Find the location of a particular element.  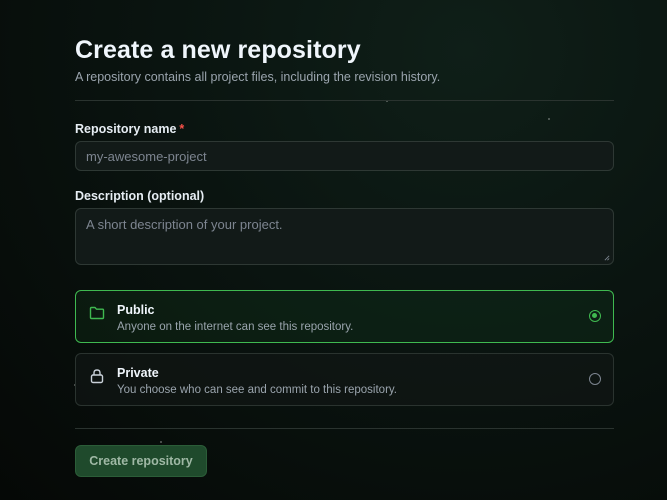

lock-icon is located at coordinates (97, 376).